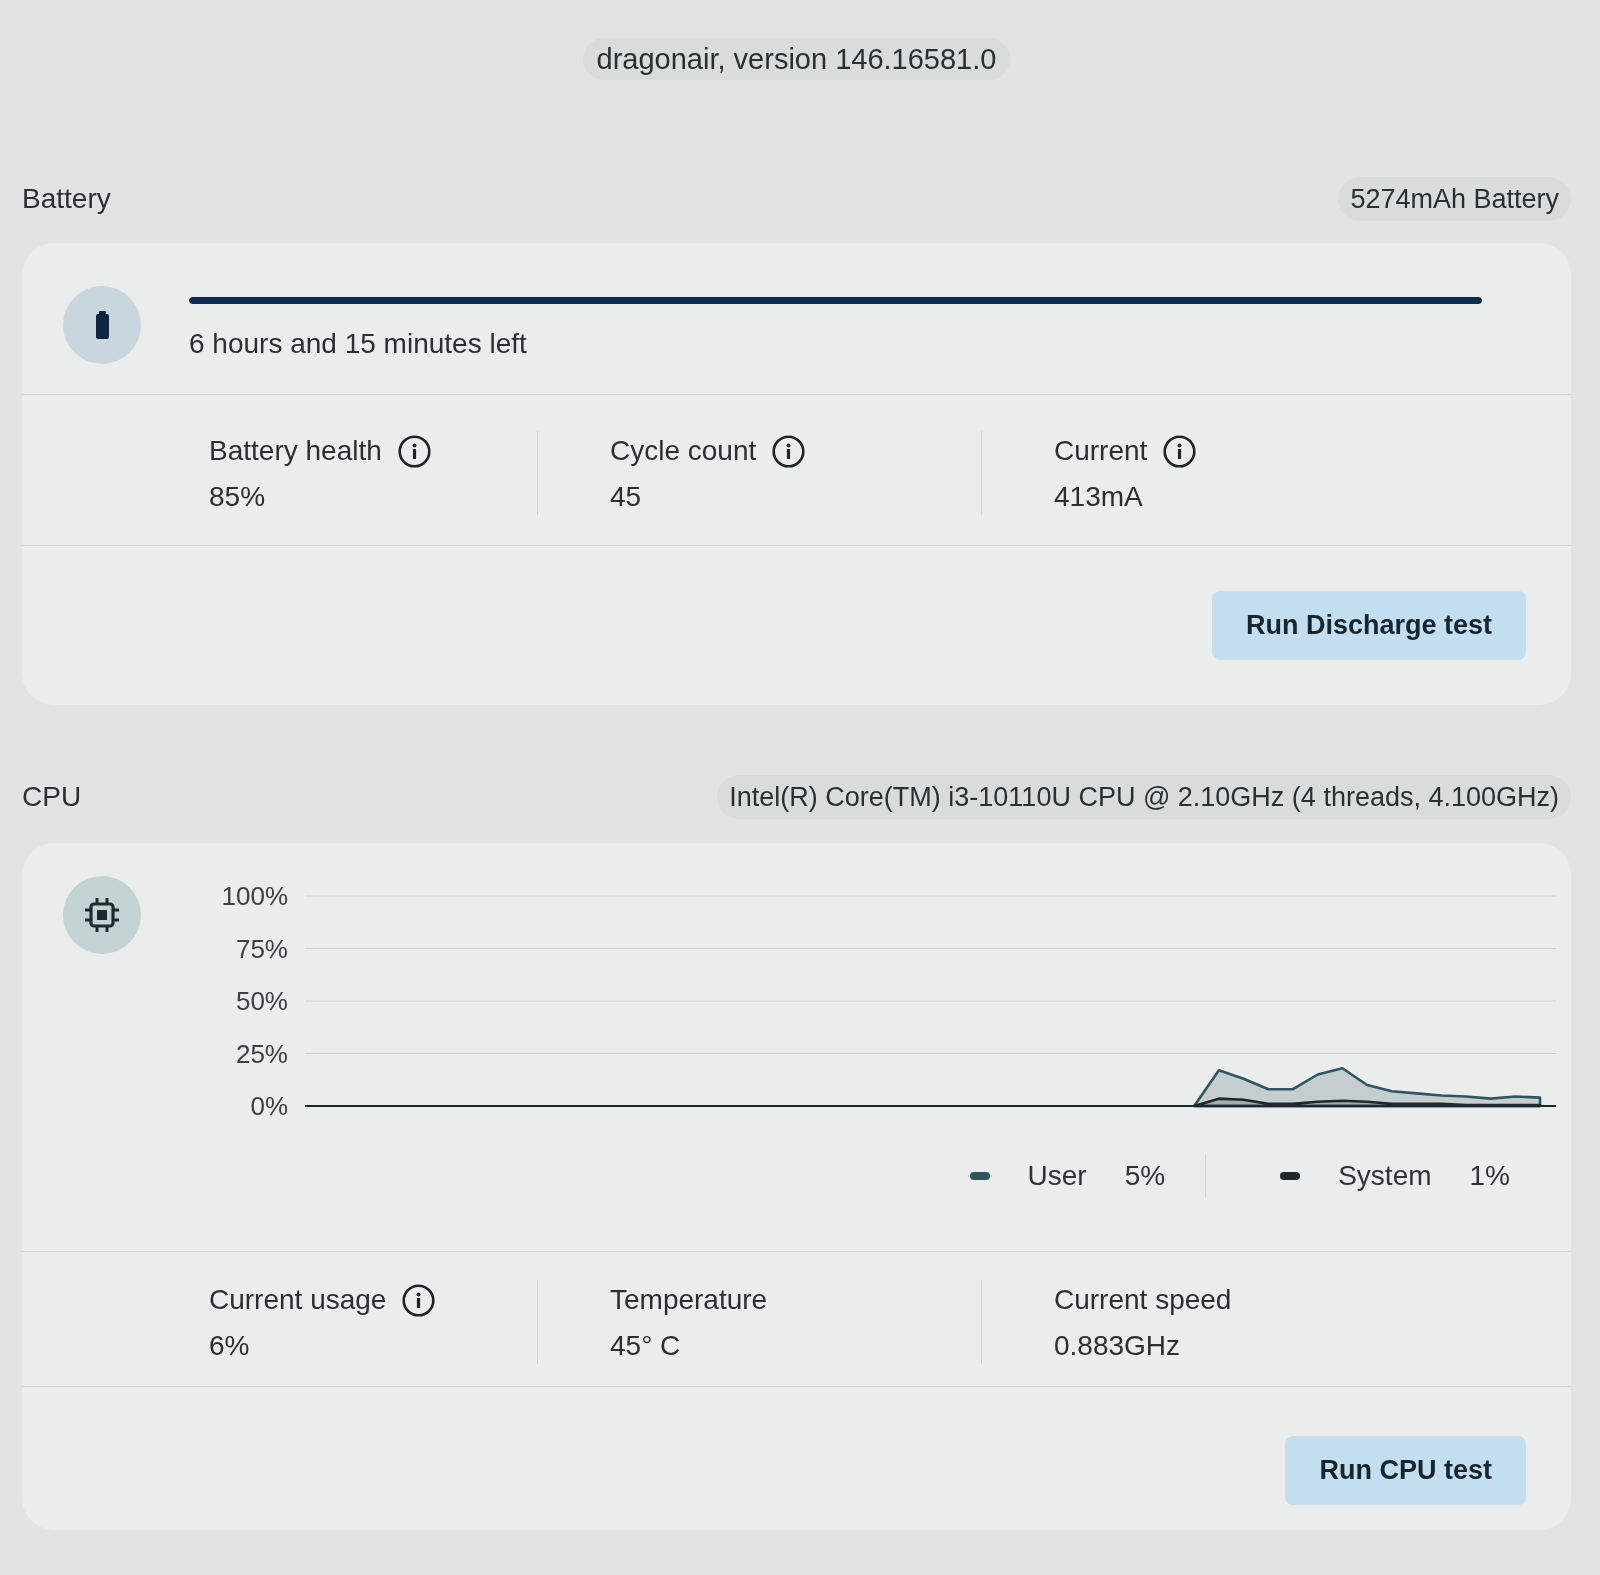 The height and width of the screenshot is (1575, 1600). What do you see at coordinates (1385, 1176) in the screenshot?
I see `legend-label: System` at bounding box center [1385, 1176].